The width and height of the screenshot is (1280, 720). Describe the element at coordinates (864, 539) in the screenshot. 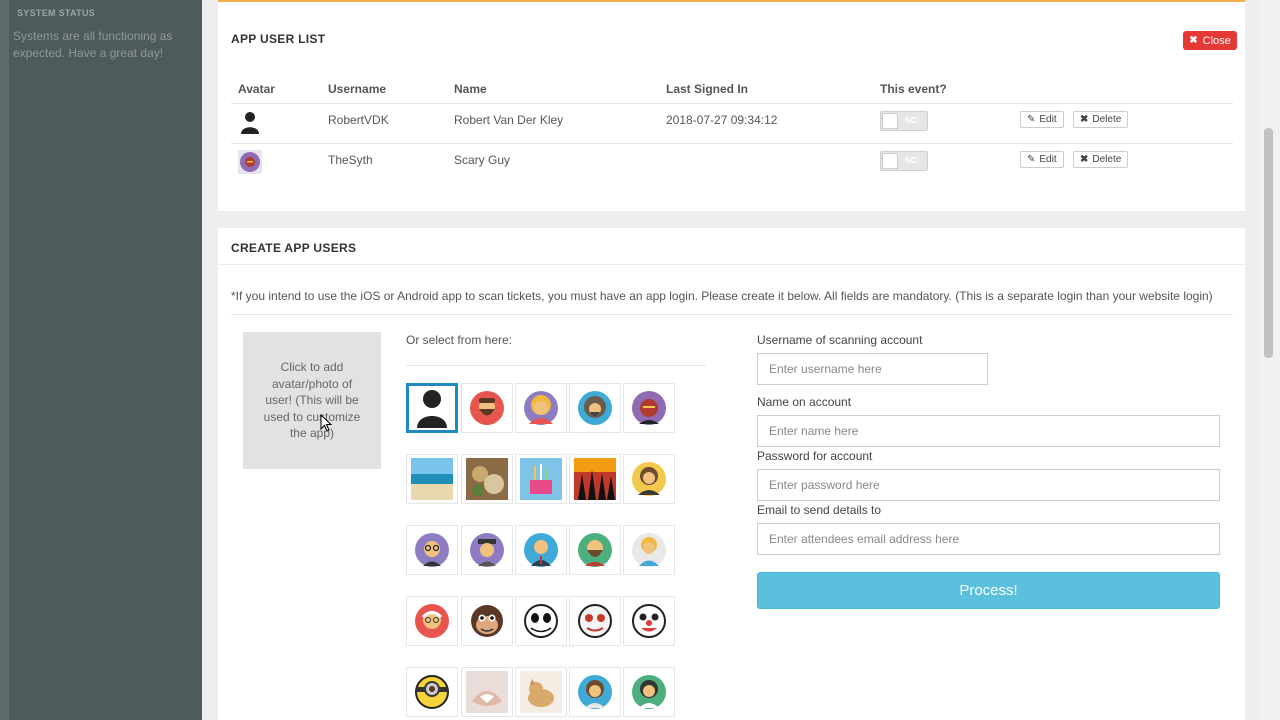

I see `email-placeholder: Enter attendees email address here` at that location.